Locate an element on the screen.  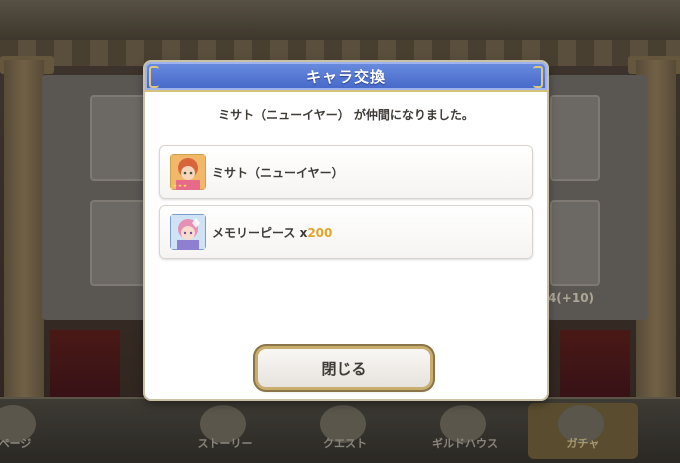
dialog-message: ミサト（ニューイヤー） が仲間になりました。 is located at coordinates (346, 115).